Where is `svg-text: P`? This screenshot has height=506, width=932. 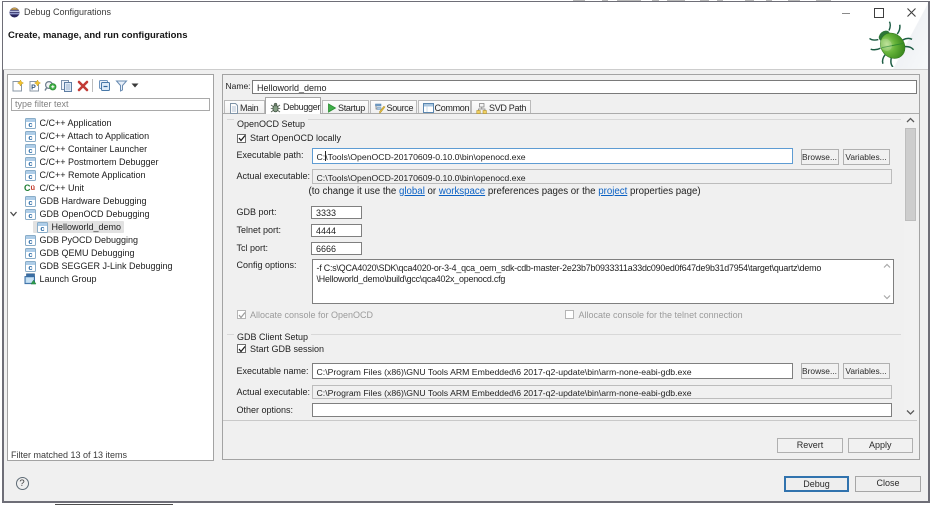
svg-text: P is located at coordinates (33, 88).